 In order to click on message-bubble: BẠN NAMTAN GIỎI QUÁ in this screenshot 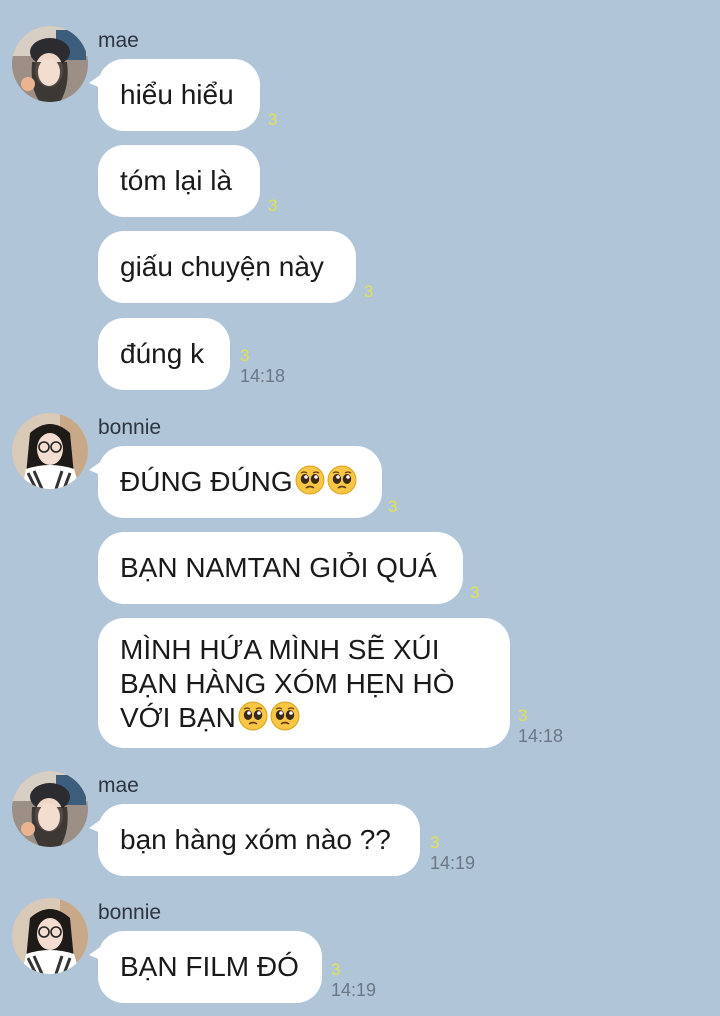, I will do `click(280, 568)`.